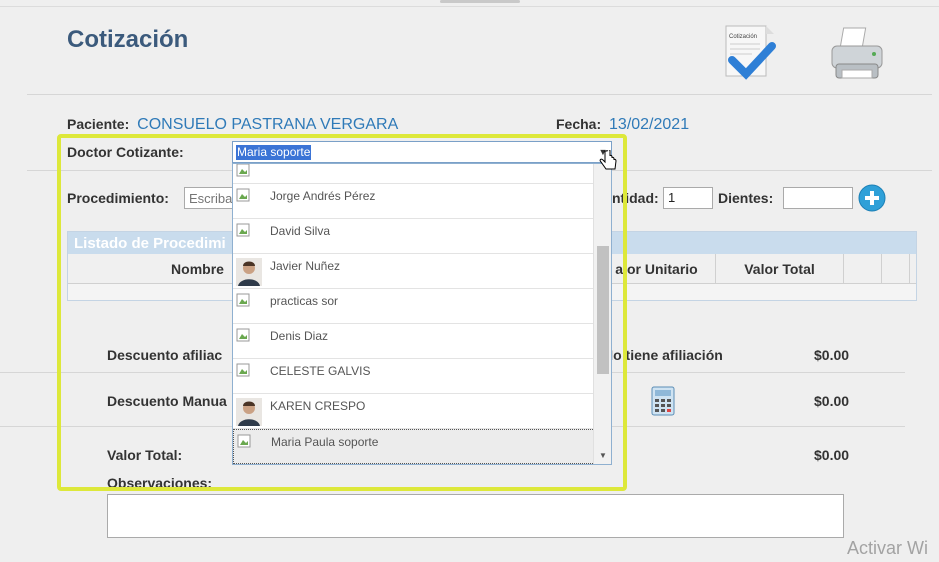  Describe the element at coordinates (649, 124) in the screenshot. I see `date-value: 13/02/2021` at that location.